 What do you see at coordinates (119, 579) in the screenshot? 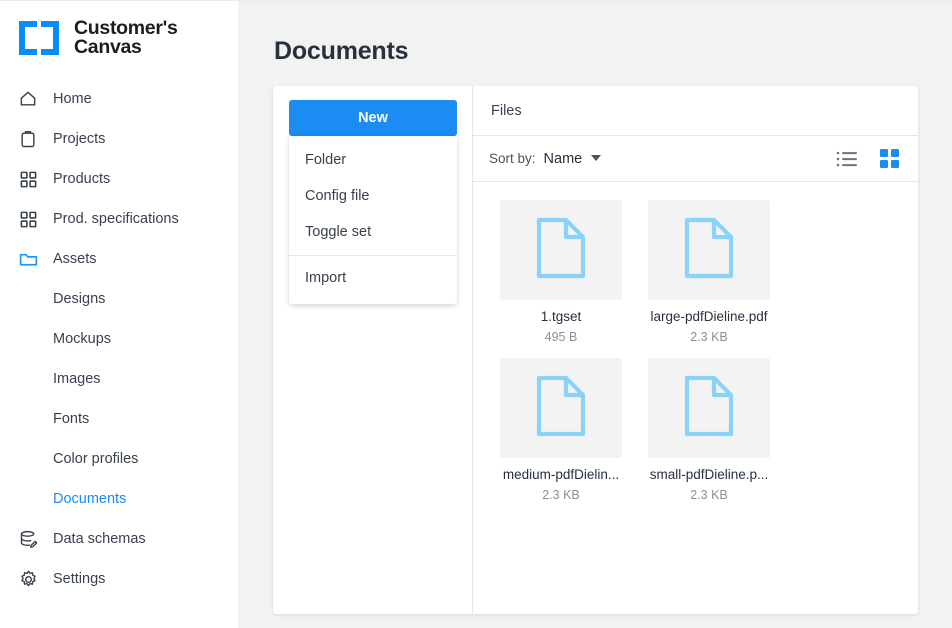
I see `sidebar-item-settings: Settings` at bounding box center [119, 579].